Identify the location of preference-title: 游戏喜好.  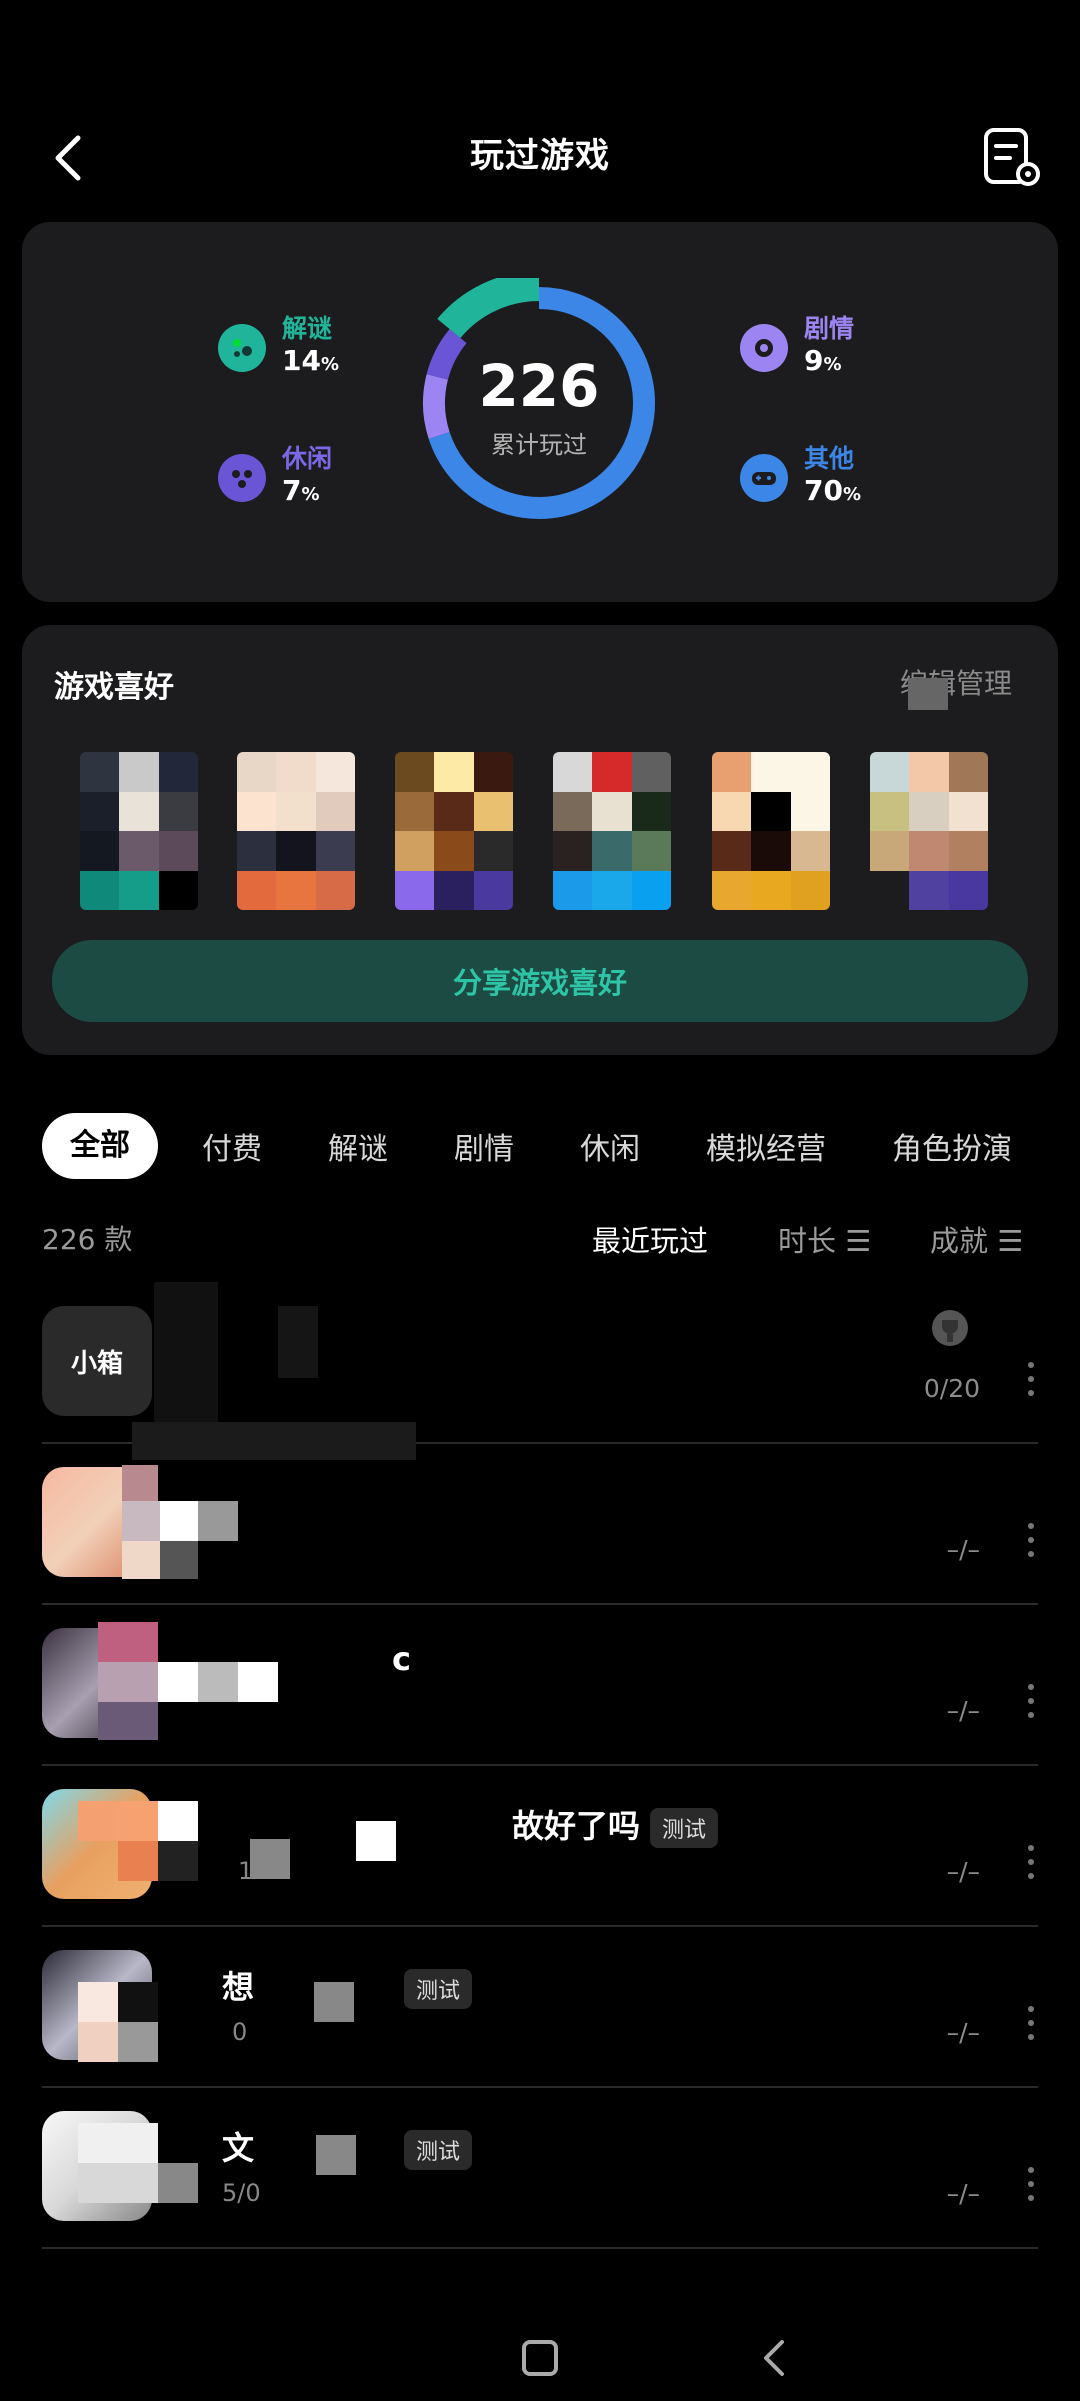
(114, 687).